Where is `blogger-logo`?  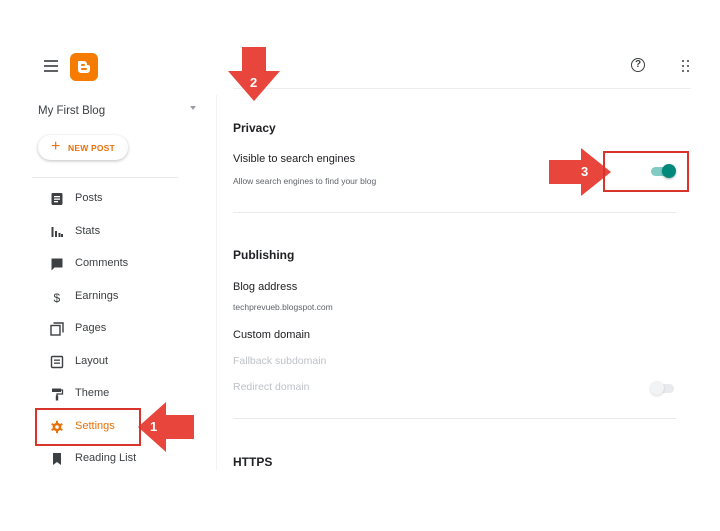
blogger-logo is located at coordinates (84, 67).